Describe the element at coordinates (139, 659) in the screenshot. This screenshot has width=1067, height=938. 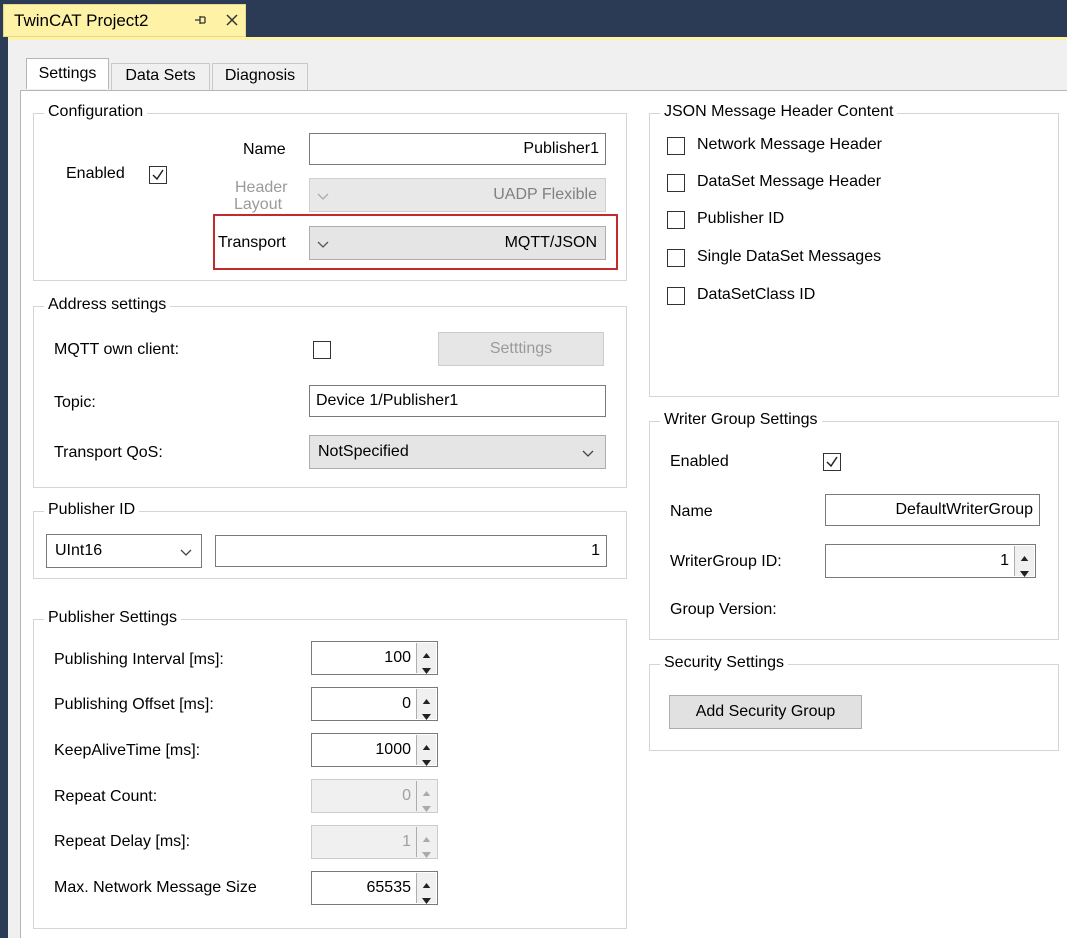
I see `publishing-interval-label: Publishing Interval [ms]:` at that location.